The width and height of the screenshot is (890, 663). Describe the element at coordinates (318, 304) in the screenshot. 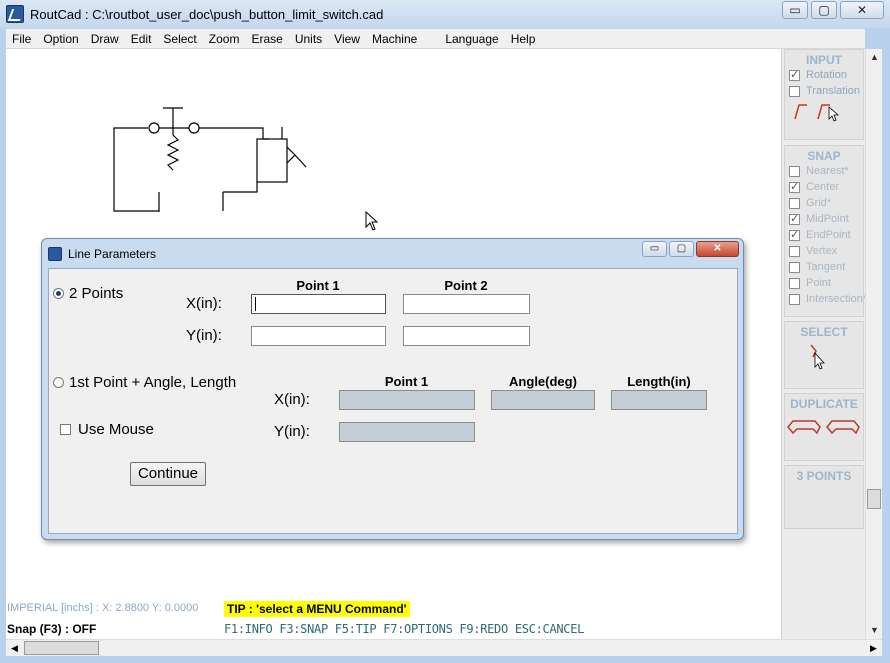

I see `x1-input` at that location.